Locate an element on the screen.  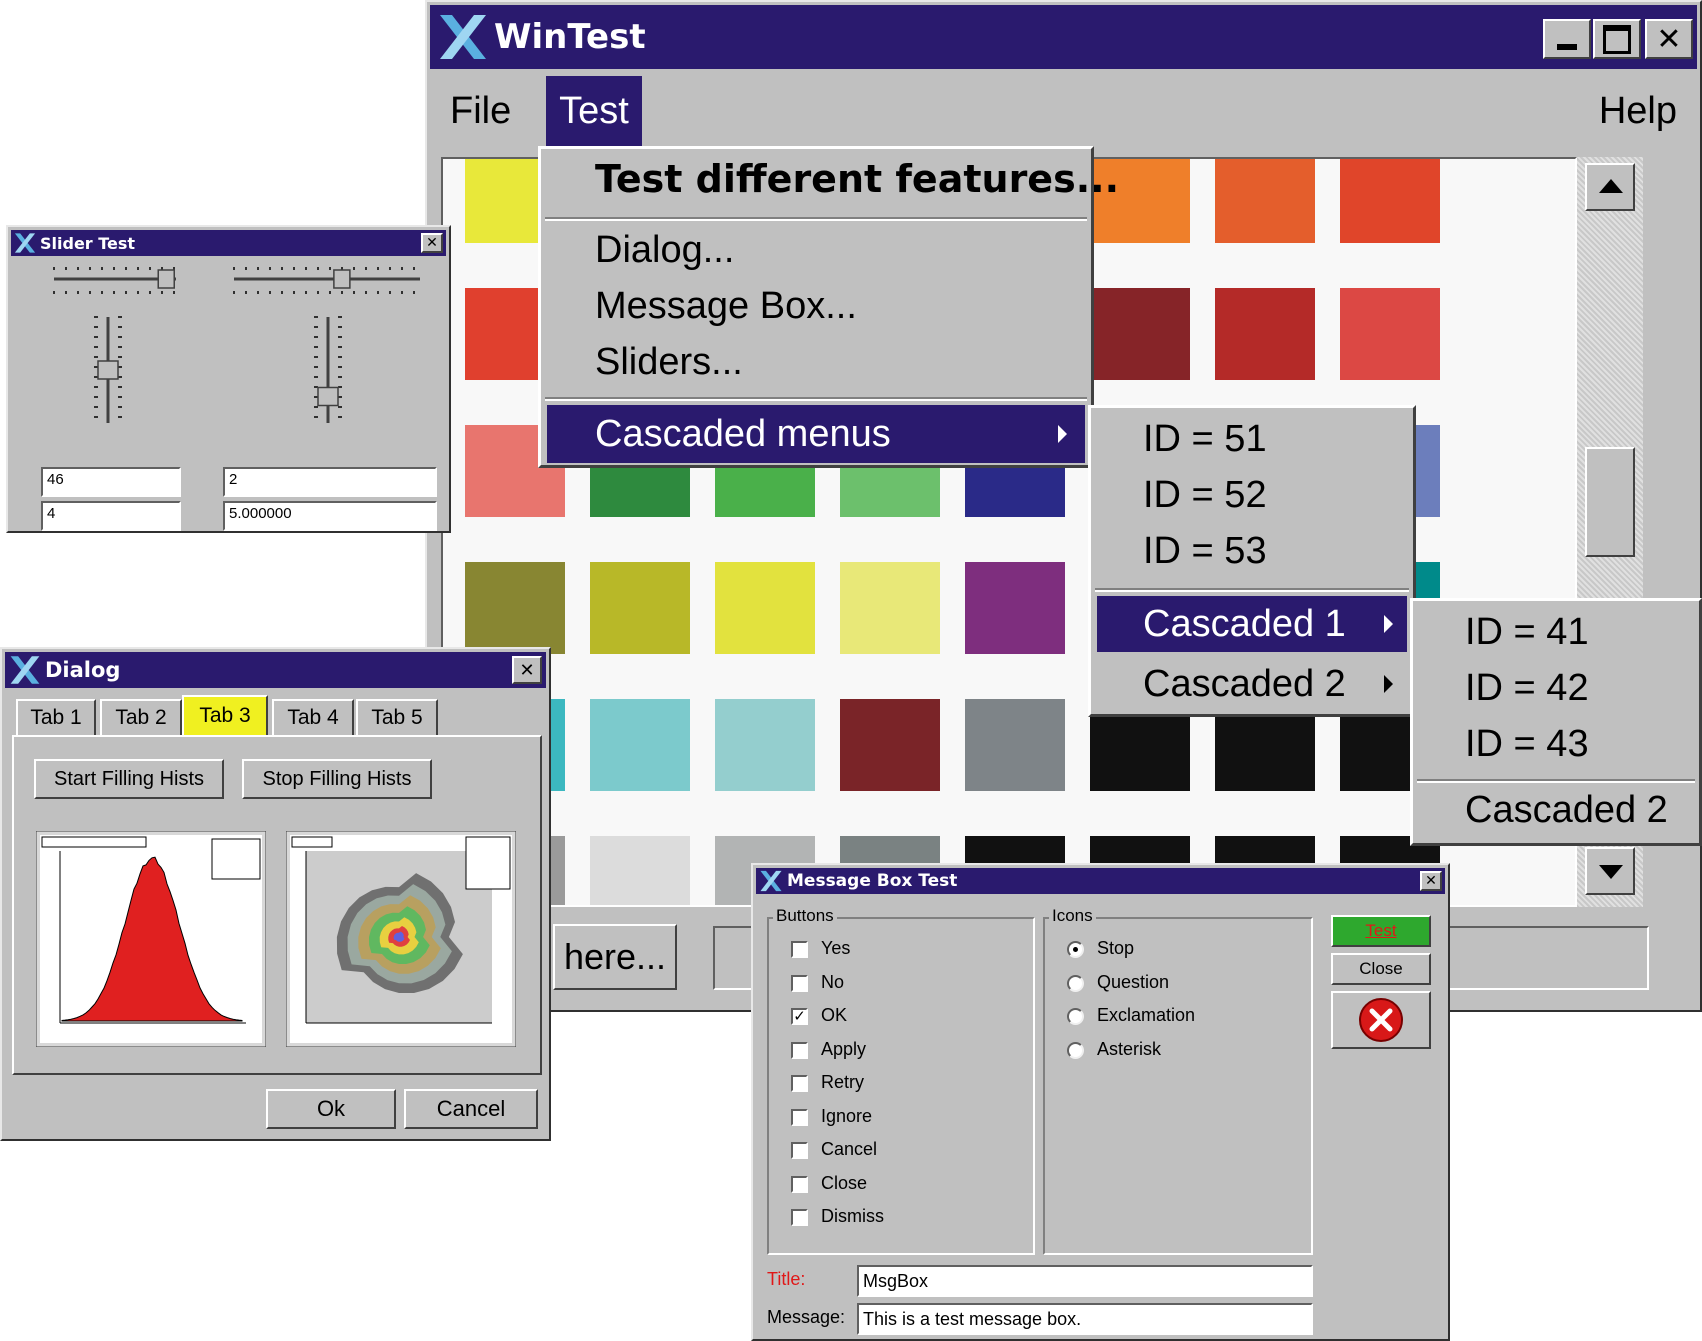
menu-item-id-41: ID = 41 is located at coordinates (1556, 636).